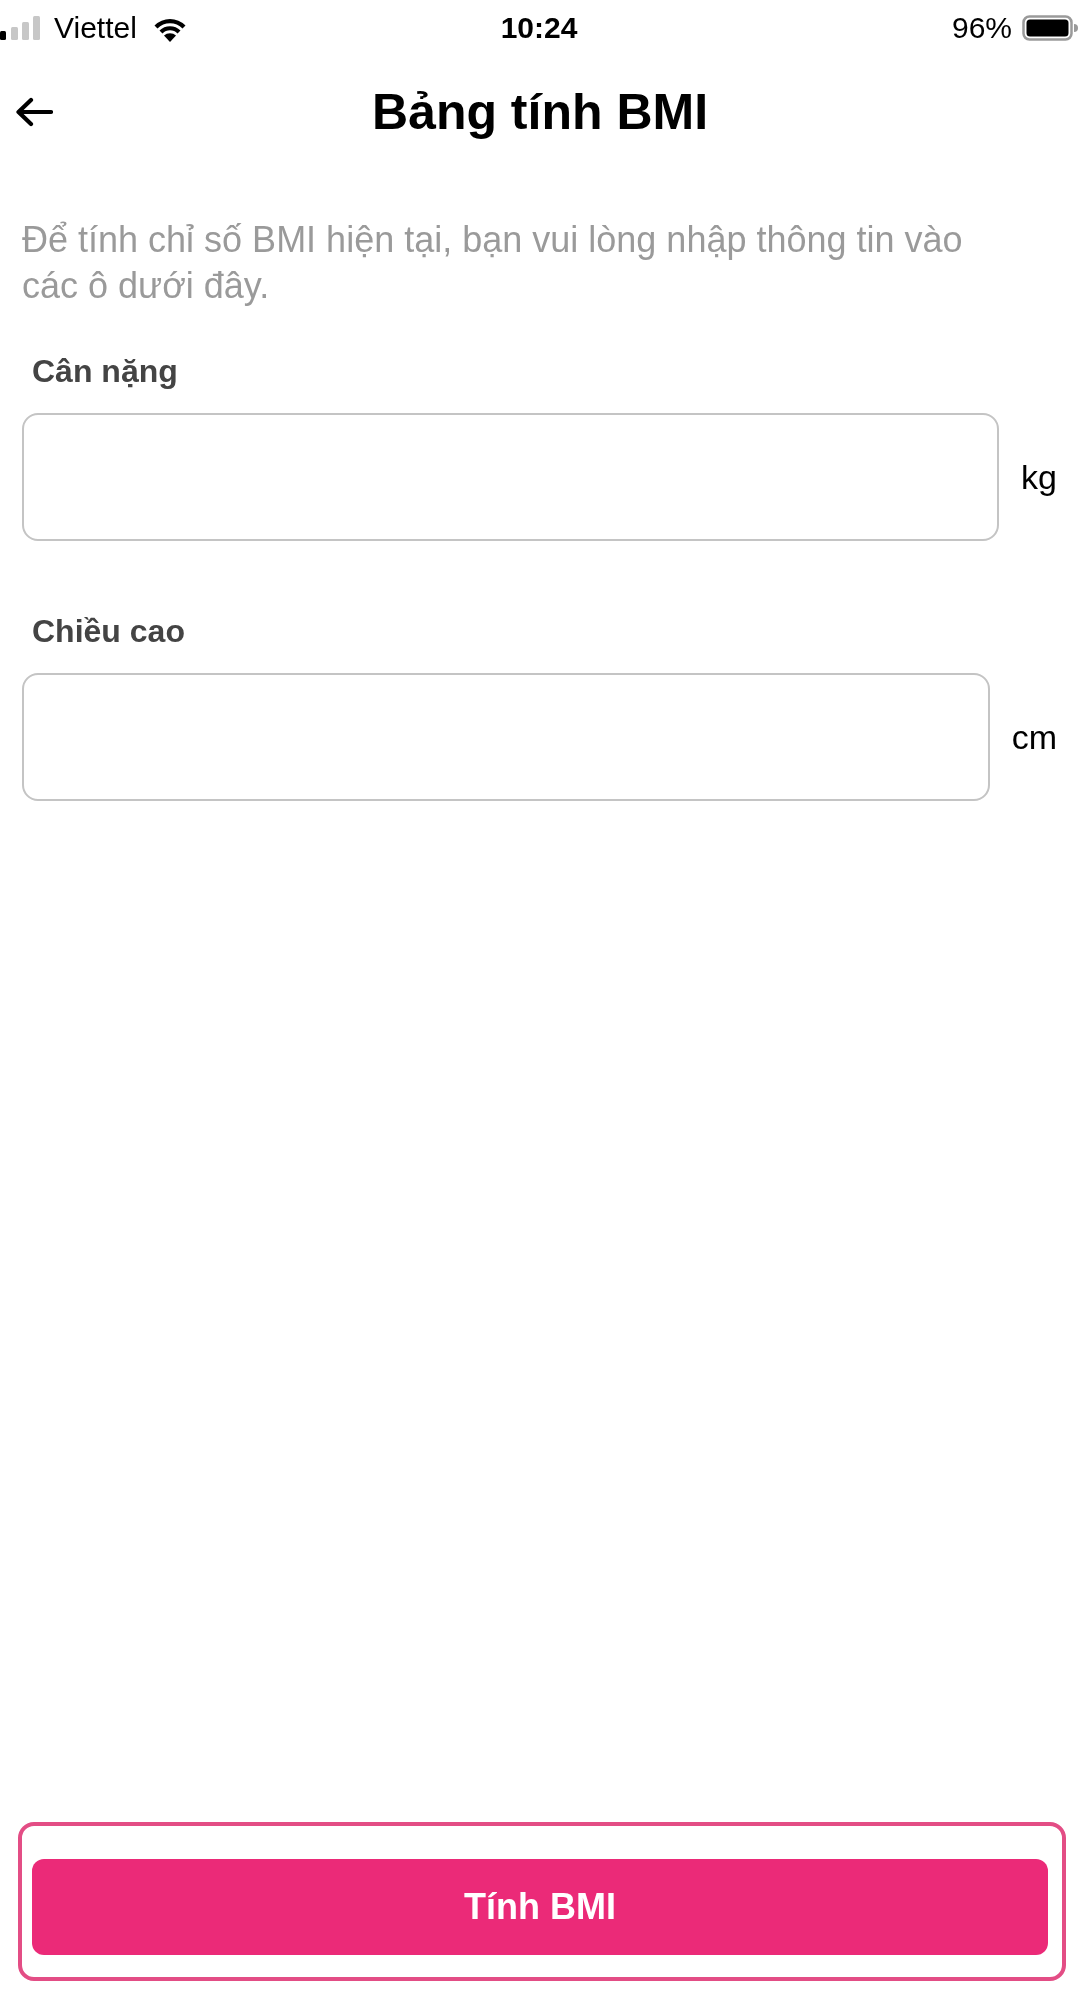 The width and height of the screenshot is (1080, 2000). Describe the element at coordinates (540, 1907) in the screenshot. I see `calculate-button: Tính BMI` at that location.